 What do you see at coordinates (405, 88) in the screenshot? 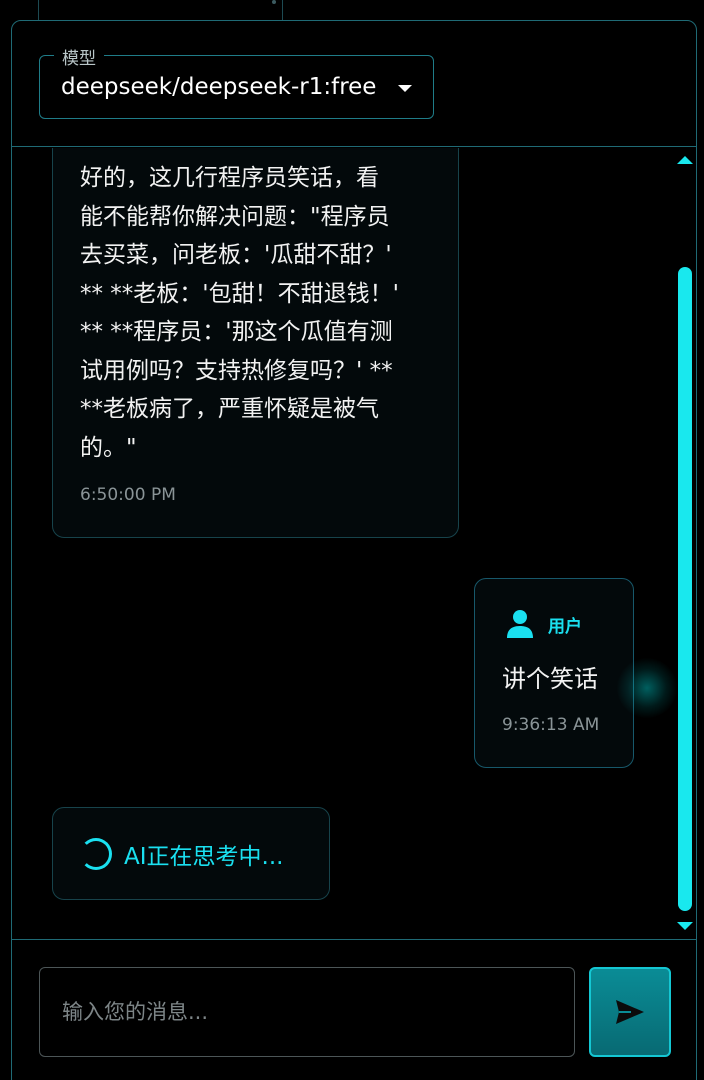
I see `chevron-down-icon` at bounding box center [405, 88].